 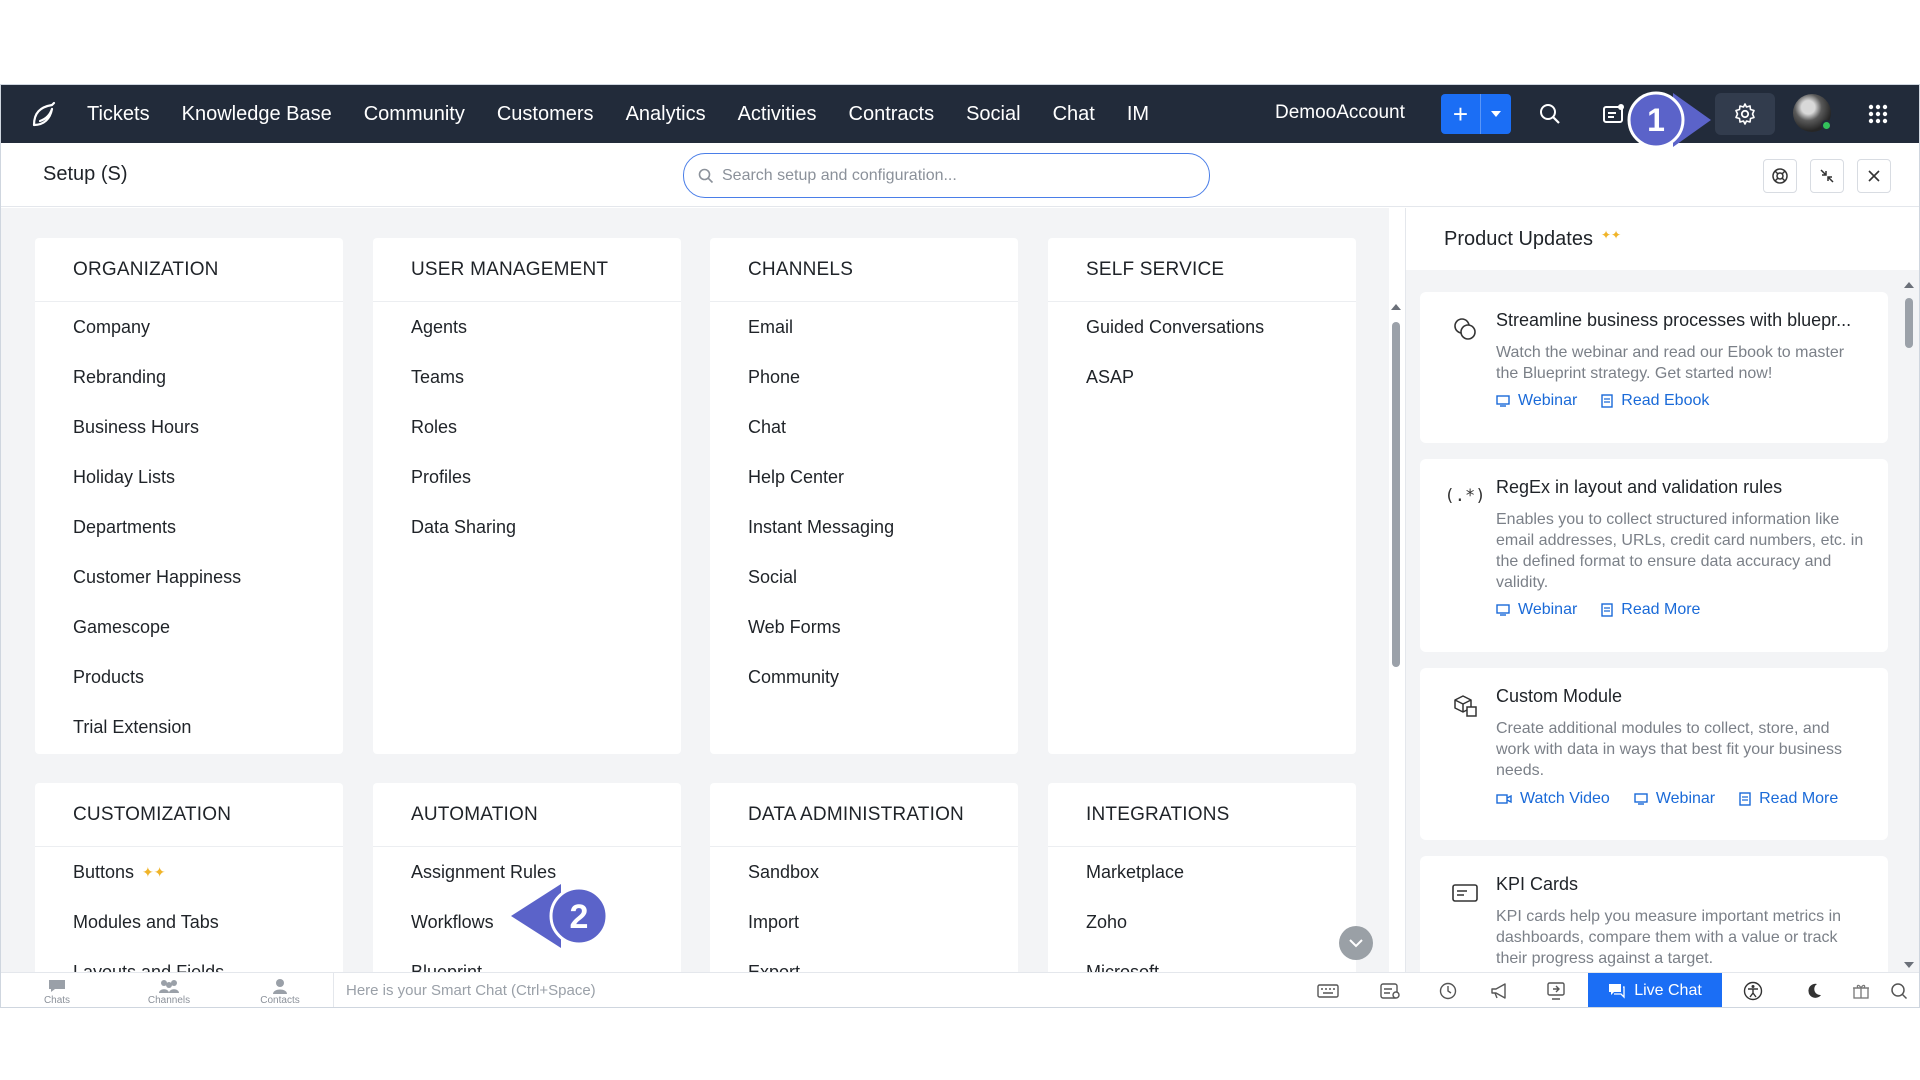 What do you see at coordinates (527, 437) in the screenshot?
I see `setup-link-roles: Roles` at bounding box center [527, 437].